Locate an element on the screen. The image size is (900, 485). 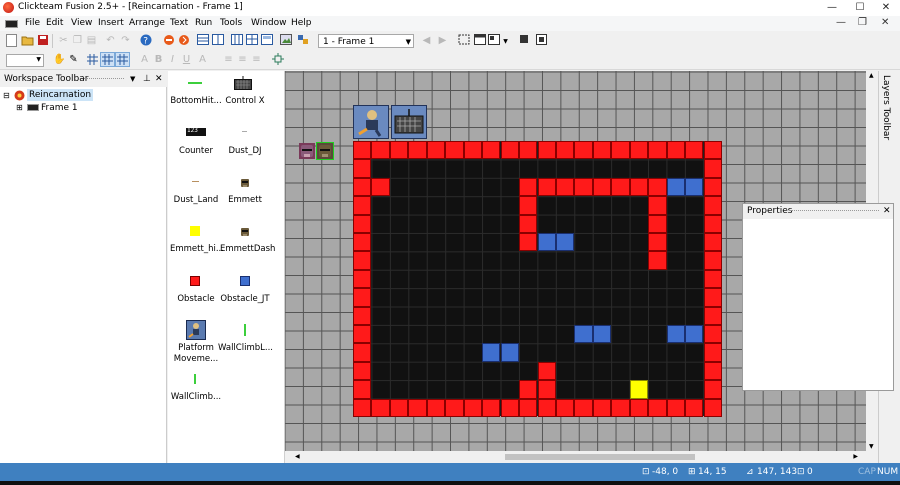
emmett-dash-object is located at coordinates (307, 151).